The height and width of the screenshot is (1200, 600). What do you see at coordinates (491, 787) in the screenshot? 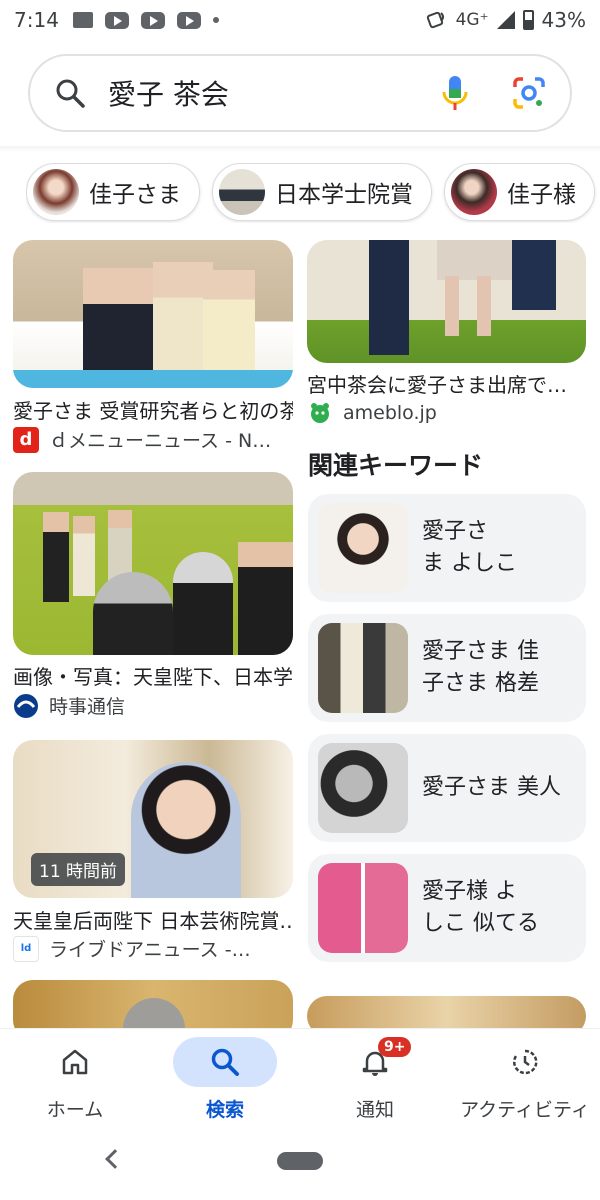
I see `keyword-label: 愛子さま 美人` at bounding box center [491, 787].